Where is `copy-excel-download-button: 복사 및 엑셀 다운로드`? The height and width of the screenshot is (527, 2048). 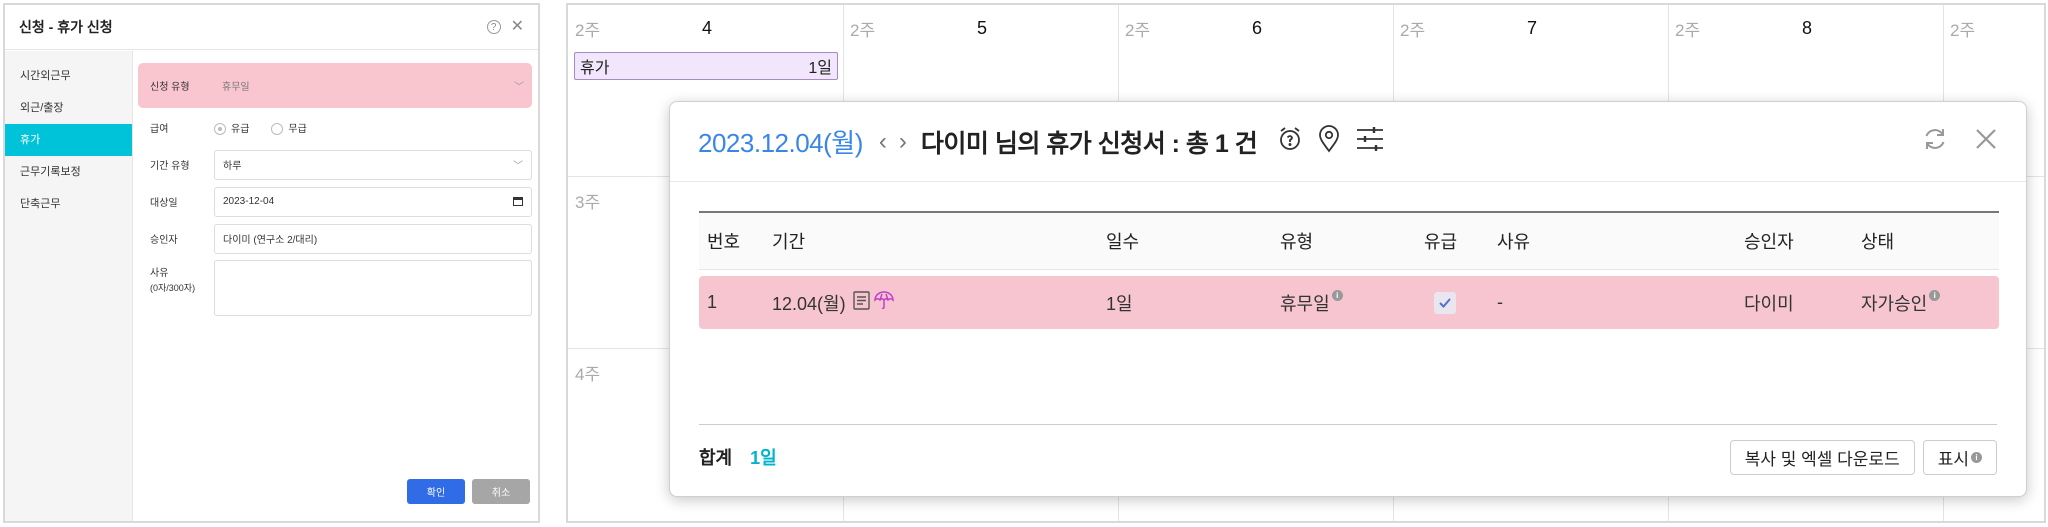 copy-excel-download-button: 복사 및 엑셀 다운로드 is located at coordinates (1822, 457).